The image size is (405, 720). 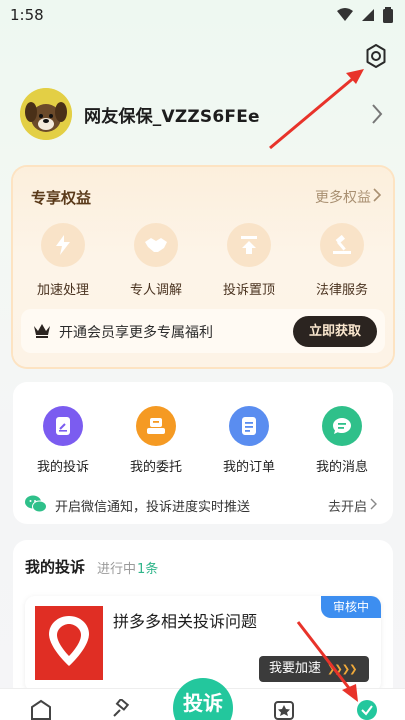 I want to click on nav-mine, so click(x=367, y=709).